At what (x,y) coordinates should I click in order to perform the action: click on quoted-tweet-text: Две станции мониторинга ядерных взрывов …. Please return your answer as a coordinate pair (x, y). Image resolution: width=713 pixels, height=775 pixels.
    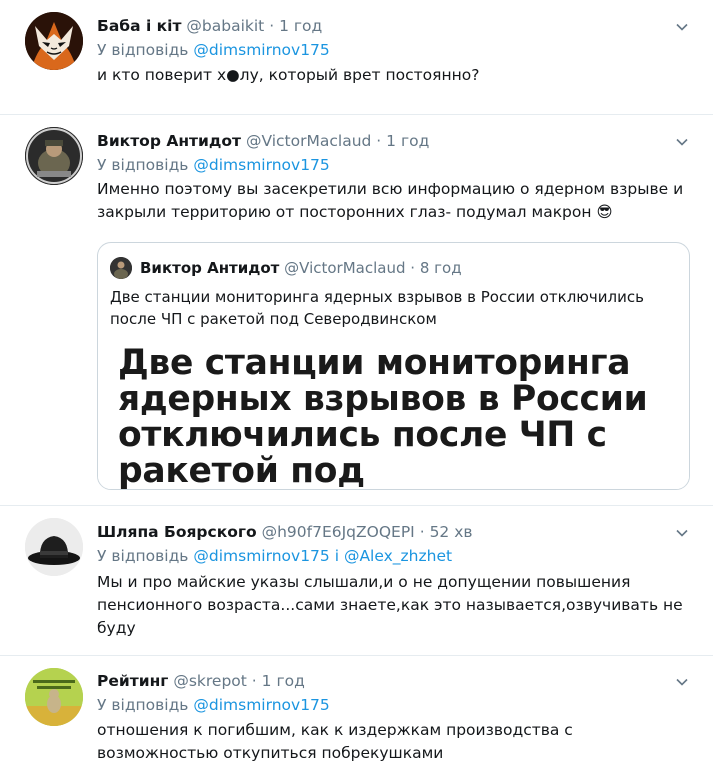
    Looking at the image, I should click on (377, 308).